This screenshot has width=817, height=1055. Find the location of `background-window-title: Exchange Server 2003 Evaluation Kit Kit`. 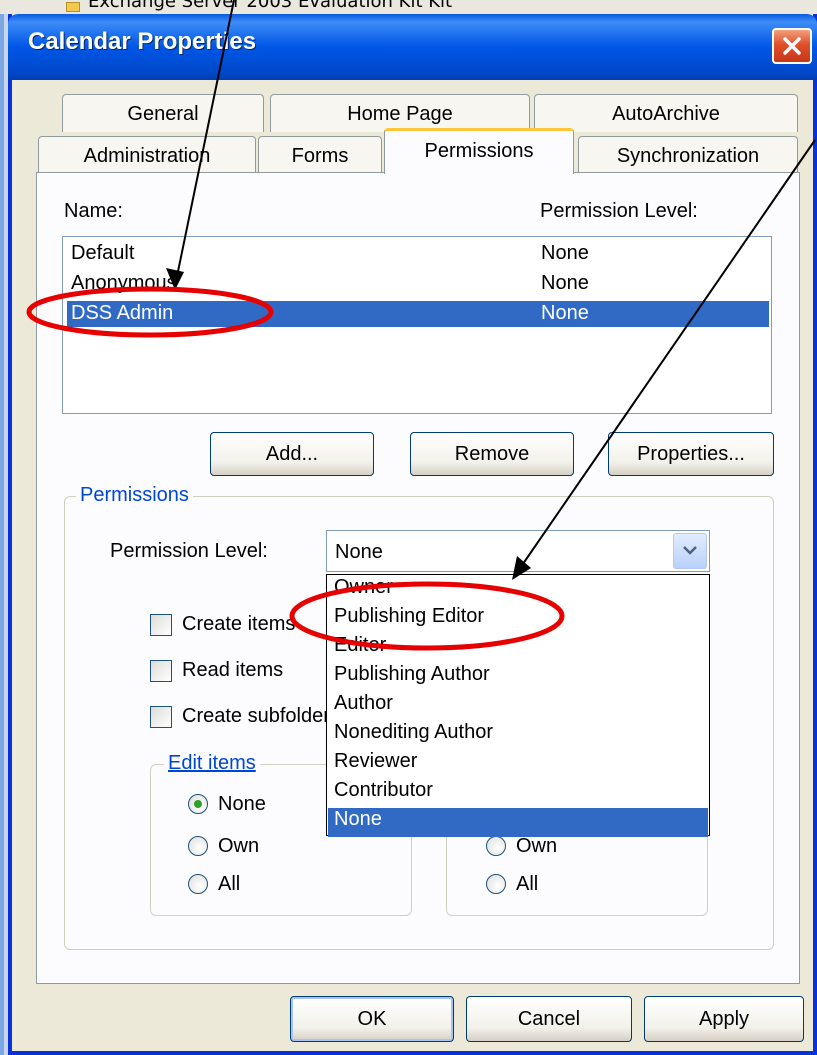

background-window-title: Exchange Server 2003 Evaluation Kit Kit is located at coordinates (270, 6).